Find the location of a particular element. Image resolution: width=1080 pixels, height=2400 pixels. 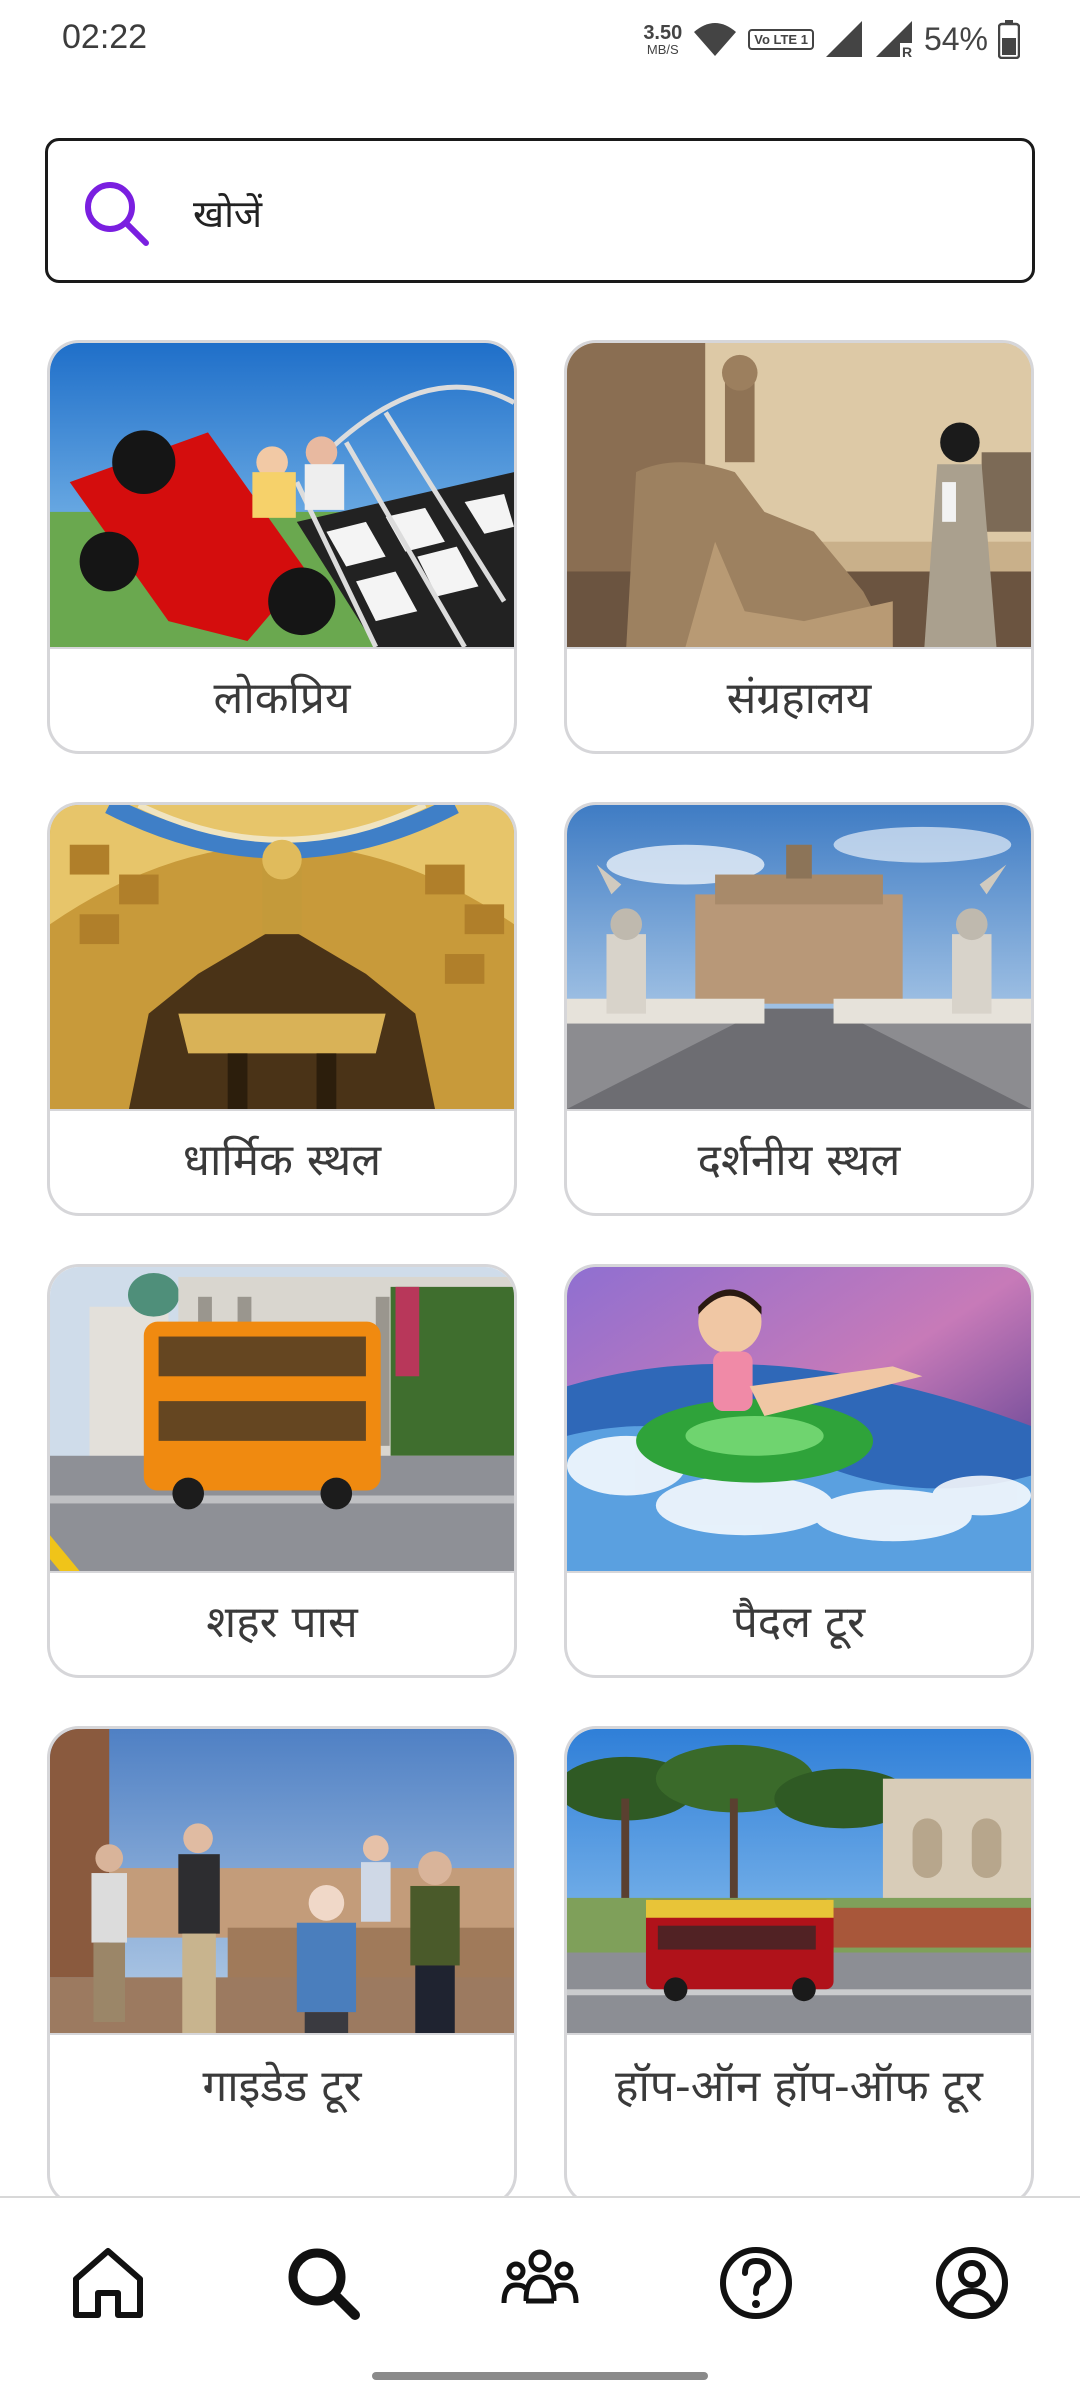

home-indicator is located at coordinates (540, 2376).